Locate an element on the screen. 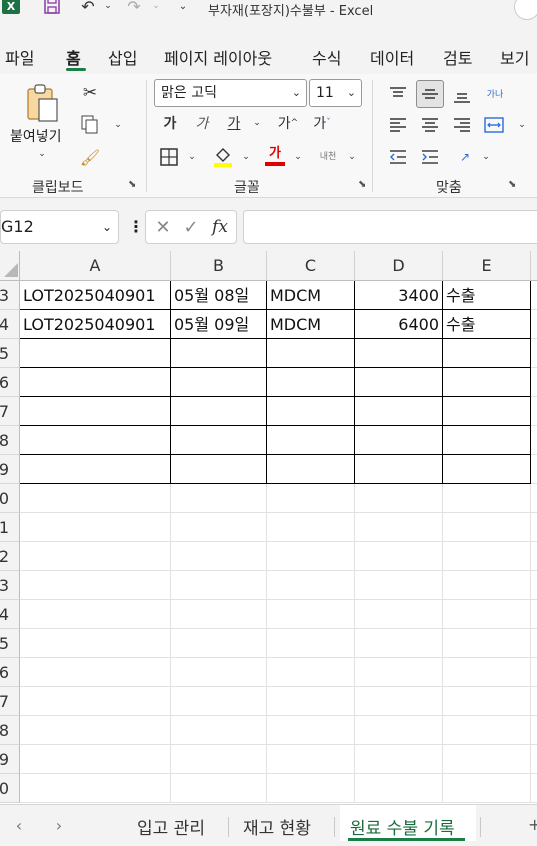 The height and width of the screenshot is (846, 537). tab-data: 데이터 is located at coordinates (392, 57).